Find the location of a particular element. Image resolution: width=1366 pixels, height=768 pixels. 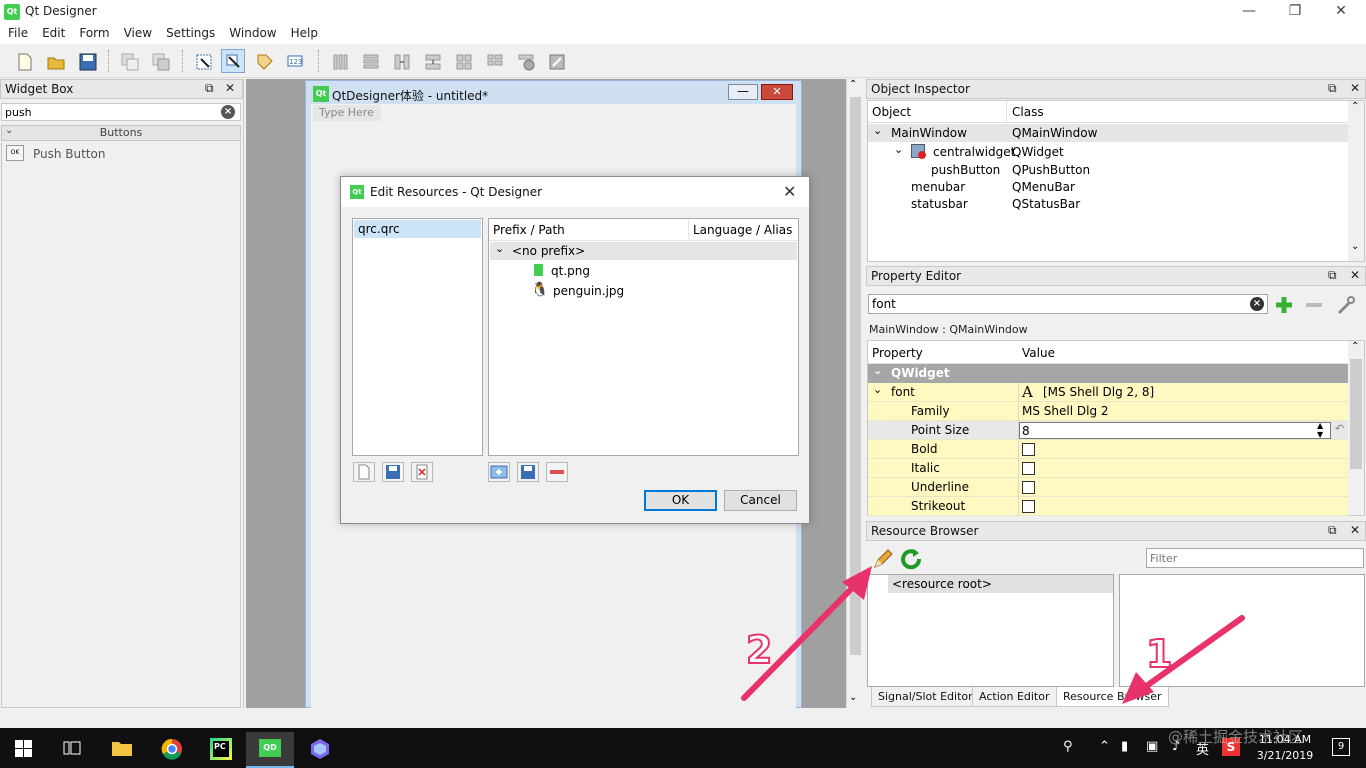

resource-file-row: 🐧 penguin.jpg is located at coordinates (612, 291).